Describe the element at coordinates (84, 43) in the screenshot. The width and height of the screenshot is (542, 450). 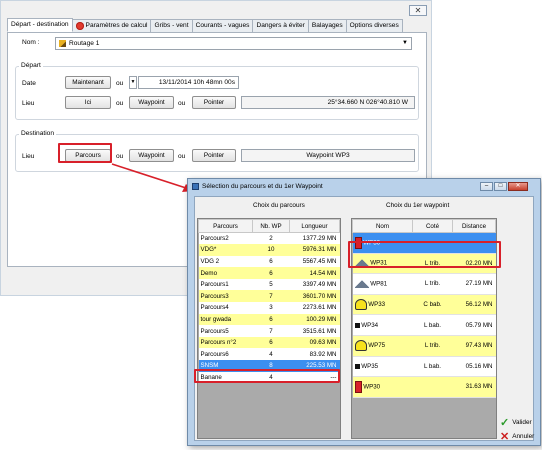
I see `nom-value: Routage 1` at that location.